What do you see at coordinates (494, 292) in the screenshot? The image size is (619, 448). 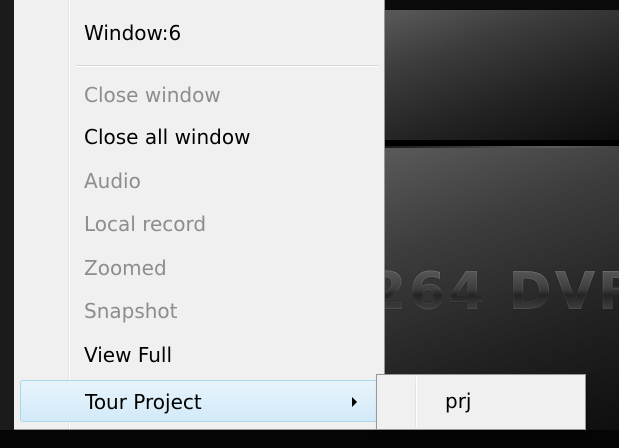 I see `video-overlay-logo: 264 DVR` at bounding box center [494, 292].